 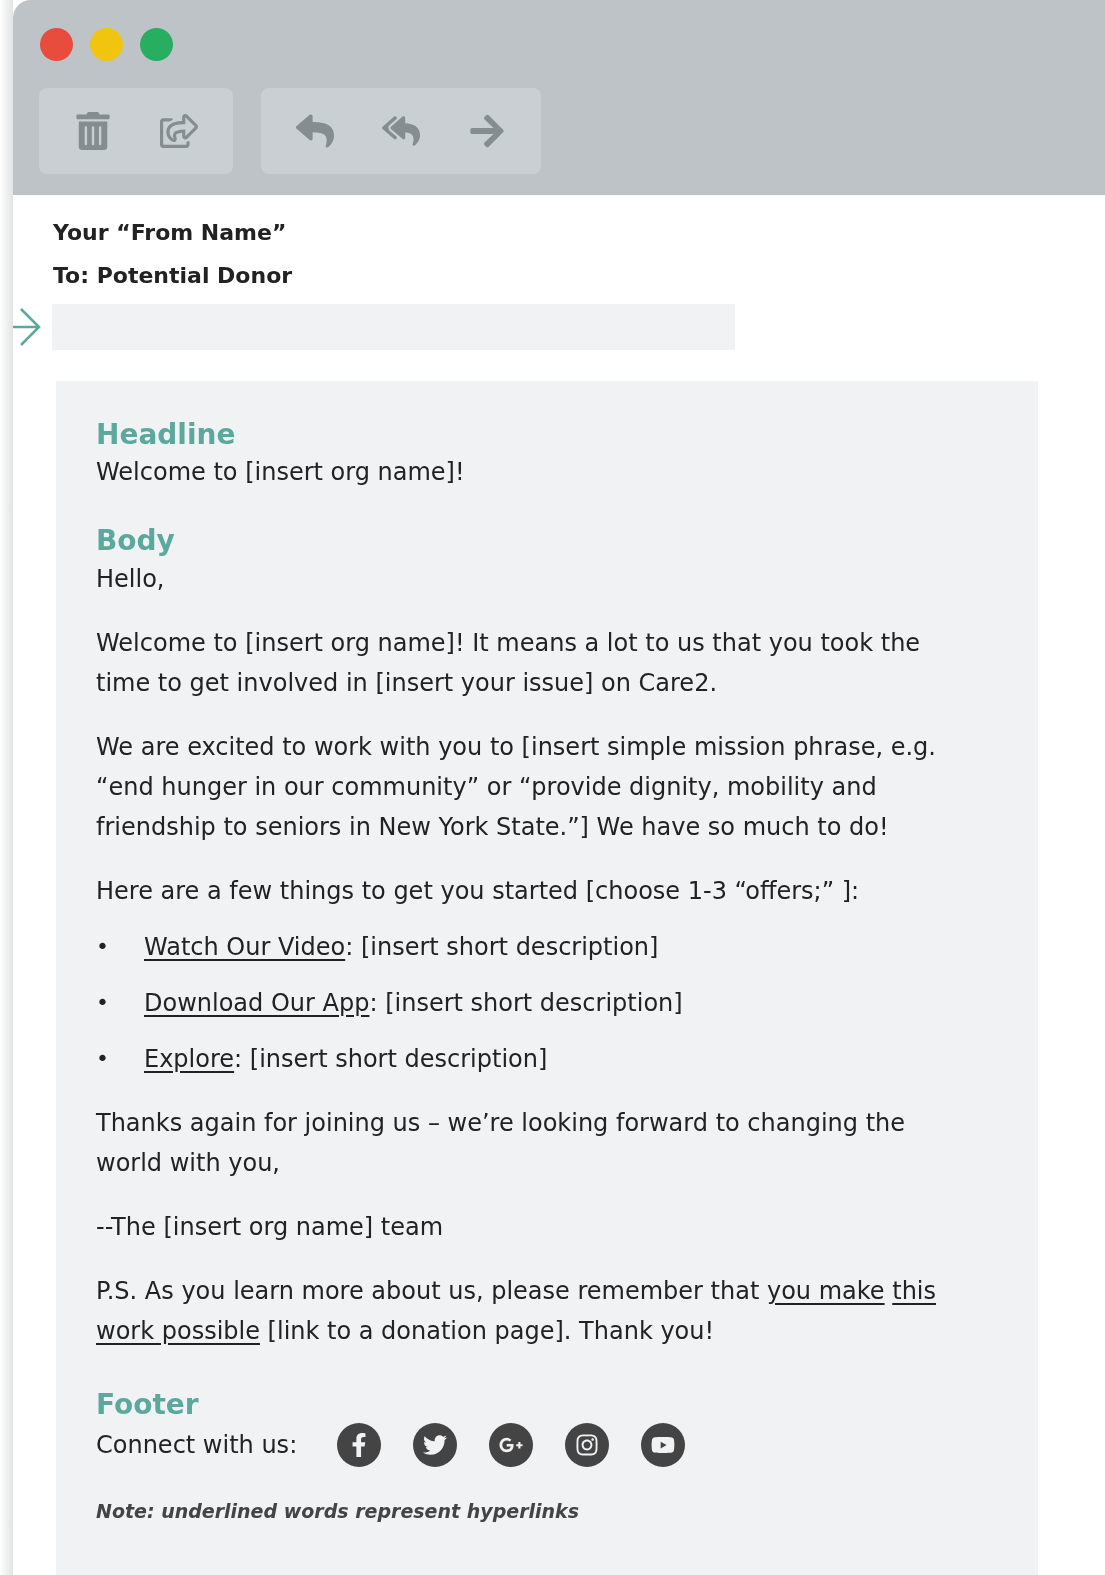 I want to click on link: Download Our App, so click(x=257, y=1003).